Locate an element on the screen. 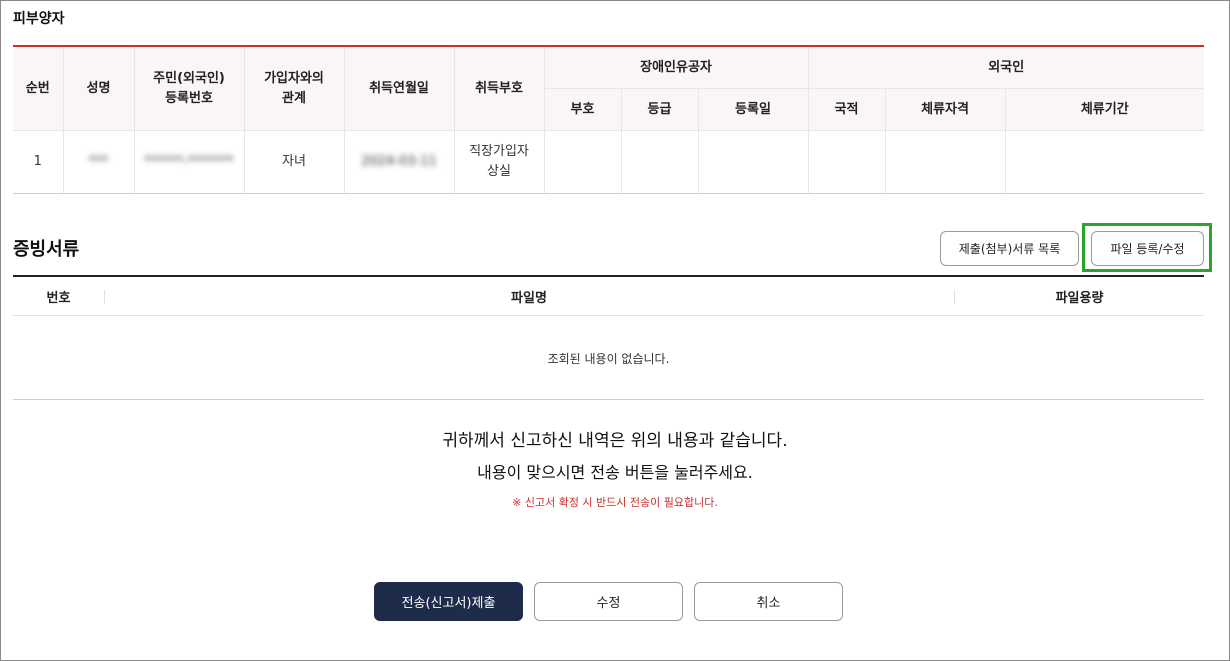 The image size is (1230, 661). cancel-button: 취소 is located at coordinates (768, 601).